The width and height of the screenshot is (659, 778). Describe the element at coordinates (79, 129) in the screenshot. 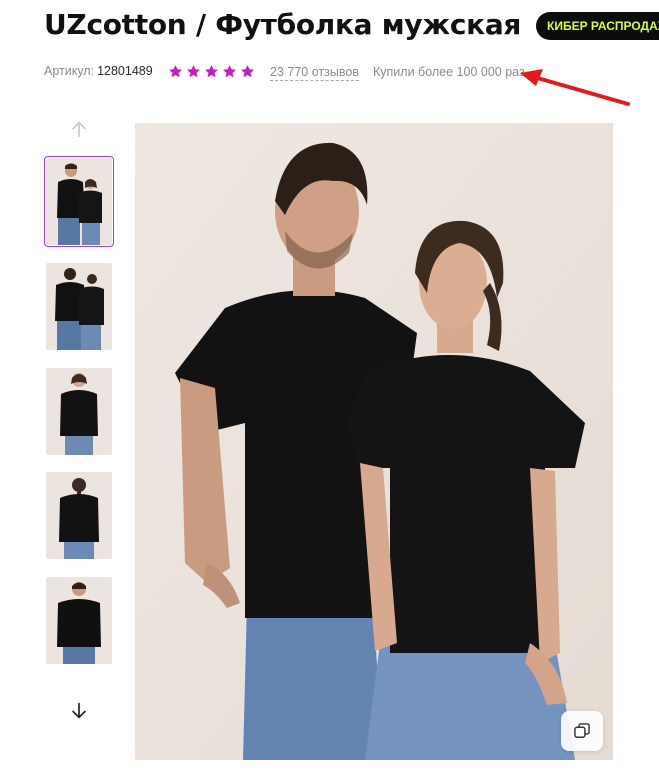

I see `arrow-up-icon` at that location.